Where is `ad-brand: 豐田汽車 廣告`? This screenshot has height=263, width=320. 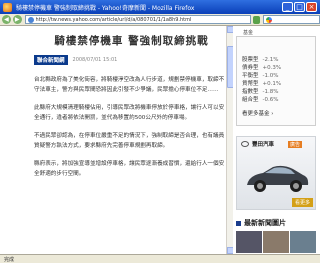
ad-brand: 豐田汽車 廣告 is located at coordinates (272, 144).